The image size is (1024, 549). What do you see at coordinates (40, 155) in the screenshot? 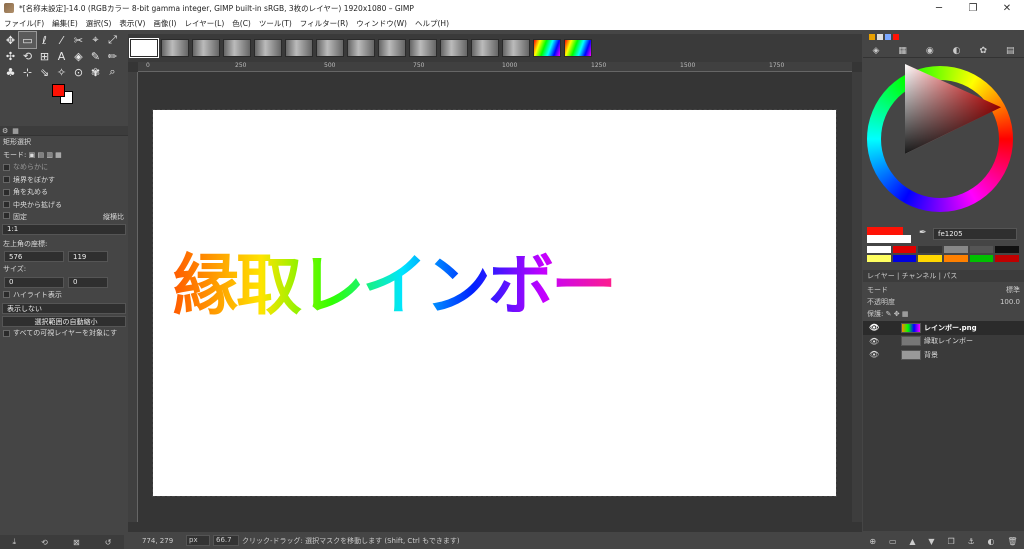
I see `mode-add-icon: ▤` at bounding box center [40, 155].